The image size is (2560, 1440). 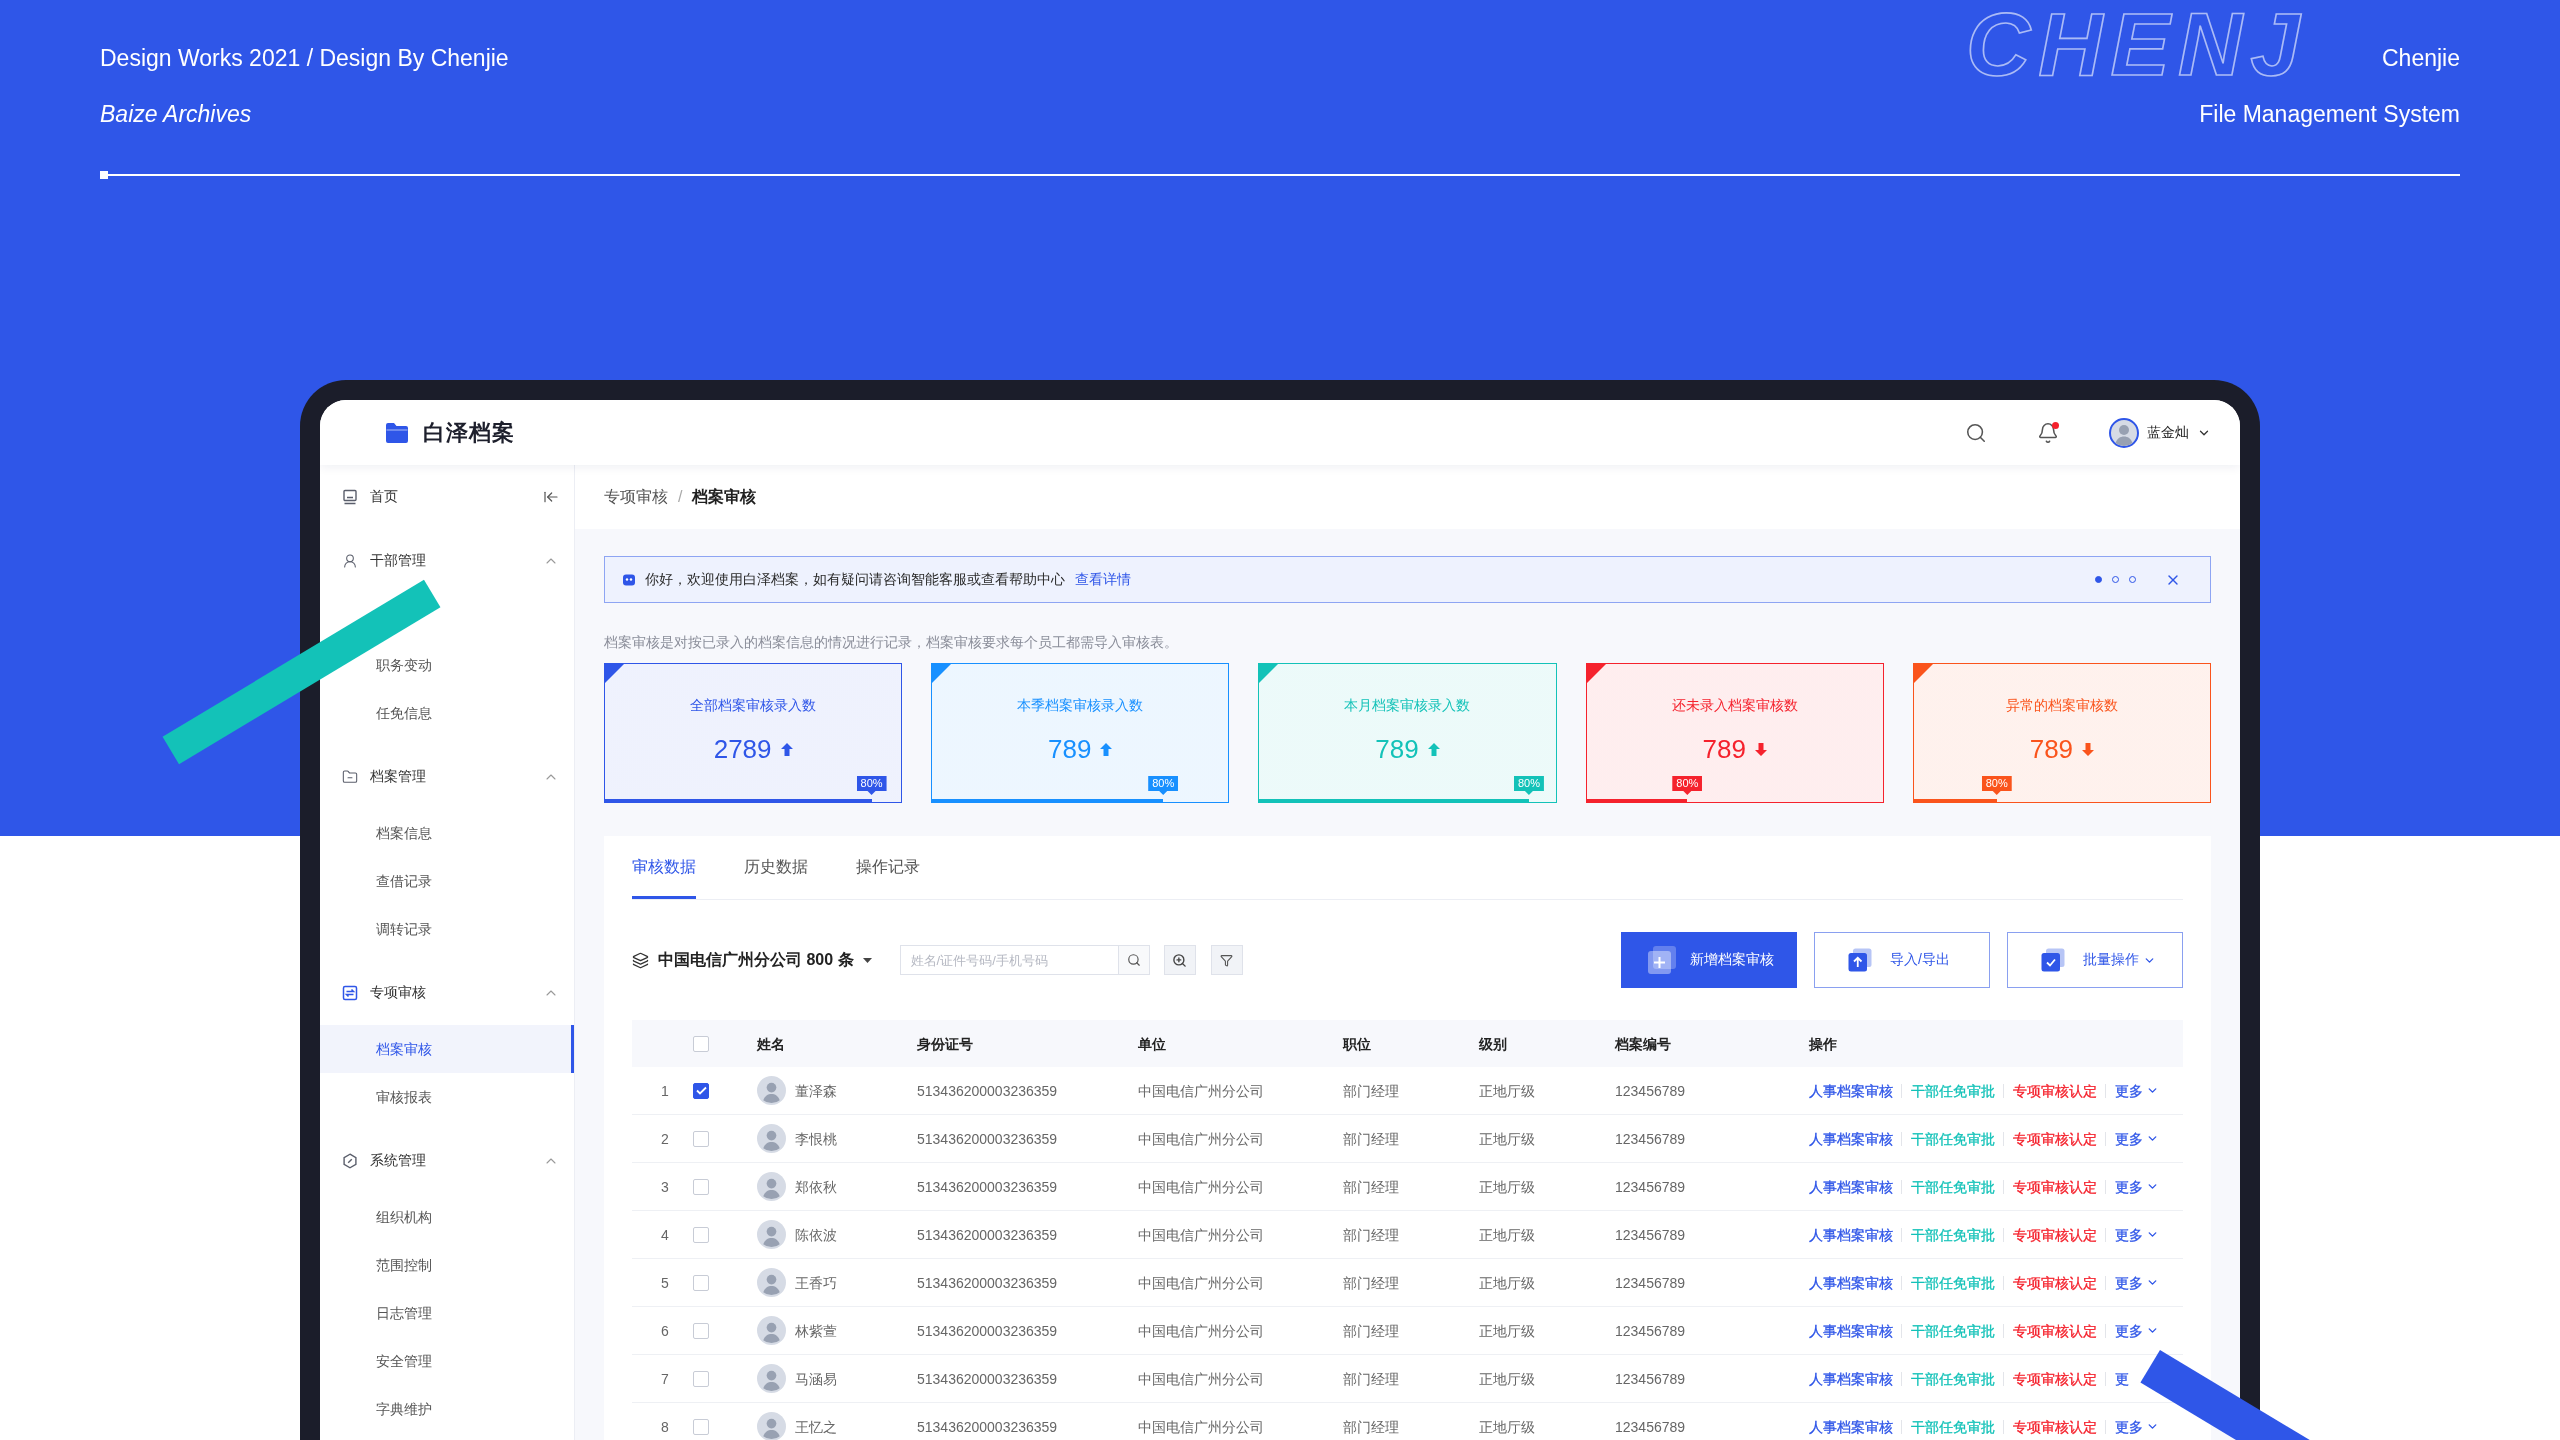 I want to click on column-header: 姓名, so click(x=771, y=1044).